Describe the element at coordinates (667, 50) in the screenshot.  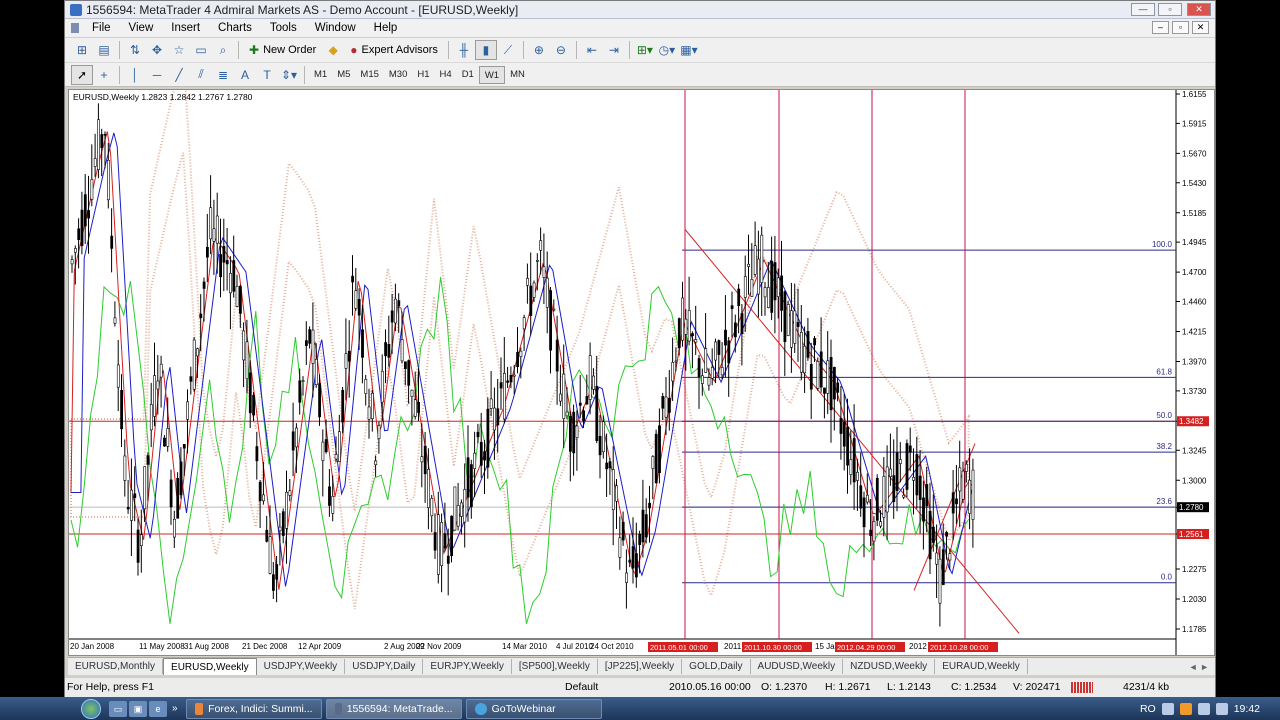
I see `periods-icon: ◷▾` at that location.